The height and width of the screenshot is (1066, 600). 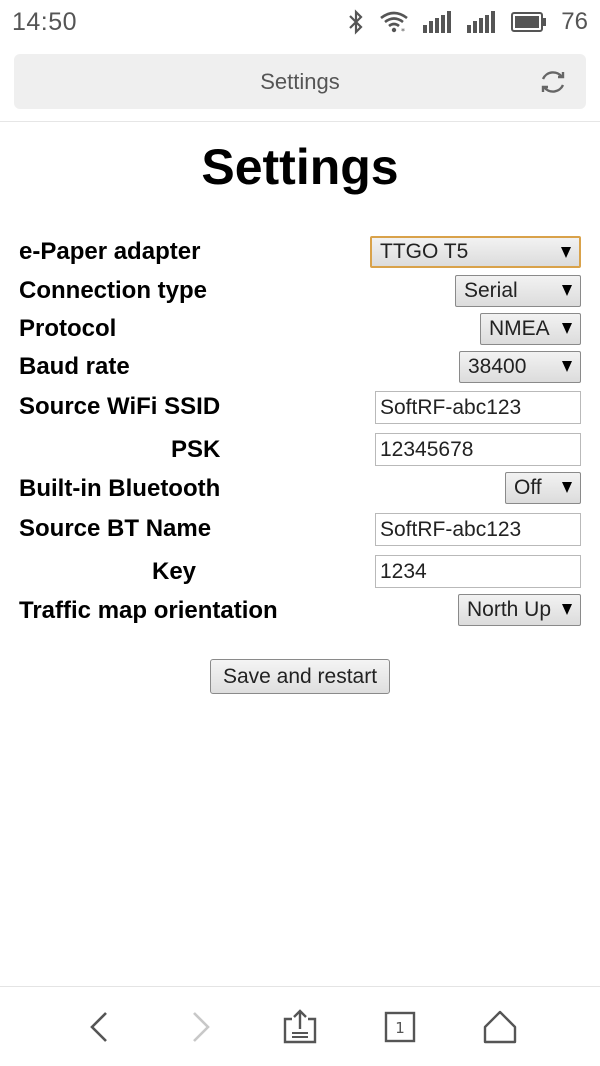 I want to click on baud-rate-select: 38400, so click(x=520, y=367).